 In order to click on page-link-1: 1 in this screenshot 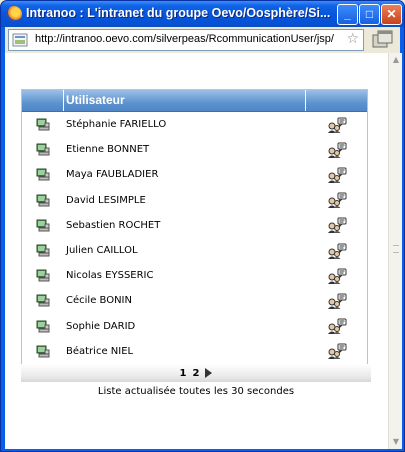, I will do `click(183, 373)`.